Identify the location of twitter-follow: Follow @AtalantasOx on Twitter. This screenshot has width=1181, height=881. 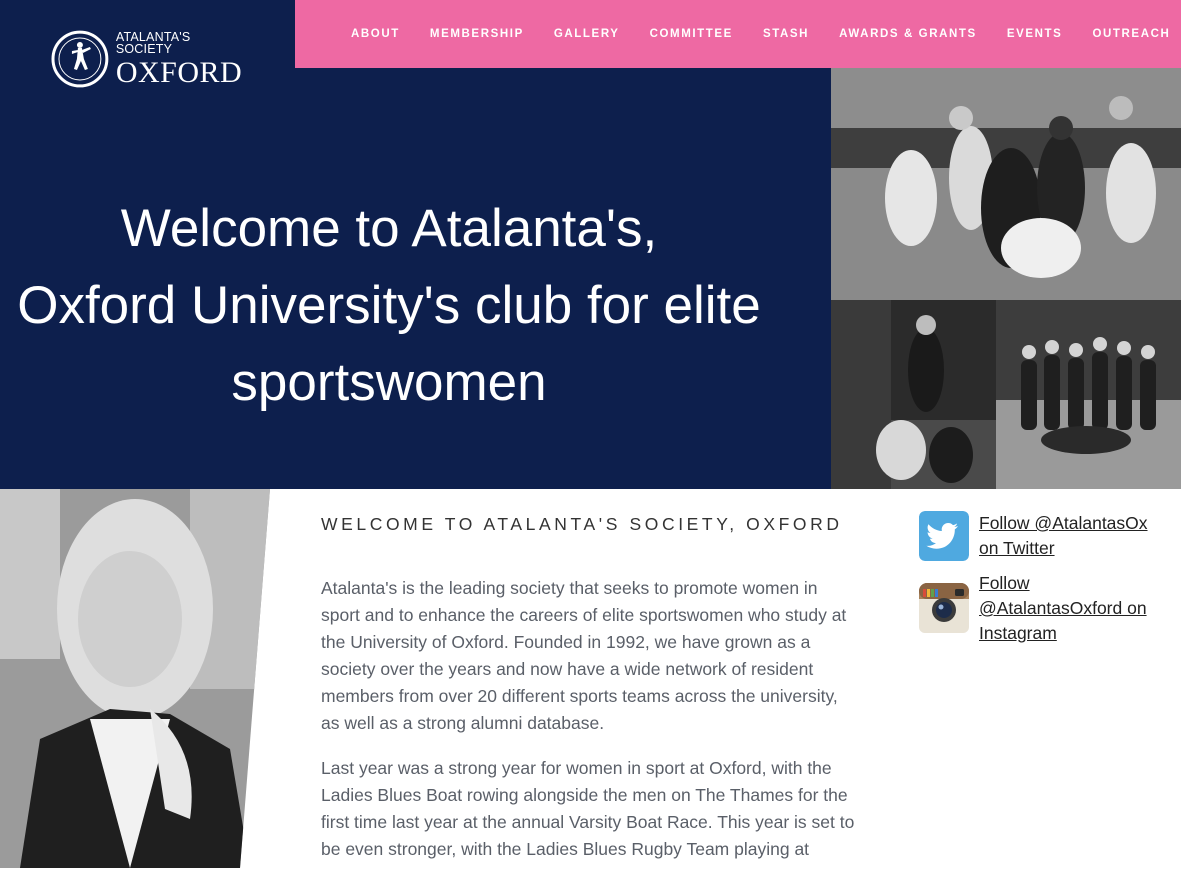
(1039, 536).